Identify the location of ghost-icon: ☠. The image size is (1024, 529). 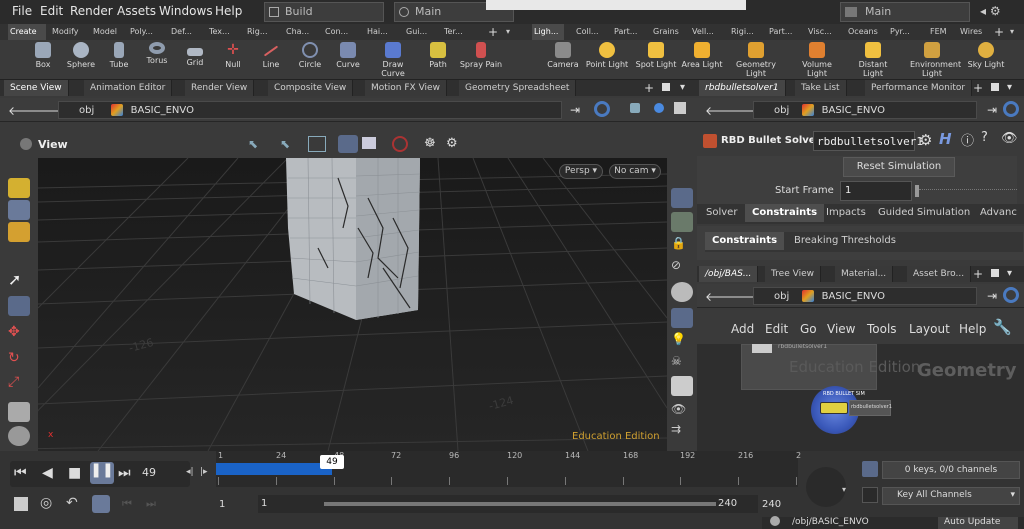
(682, 364).